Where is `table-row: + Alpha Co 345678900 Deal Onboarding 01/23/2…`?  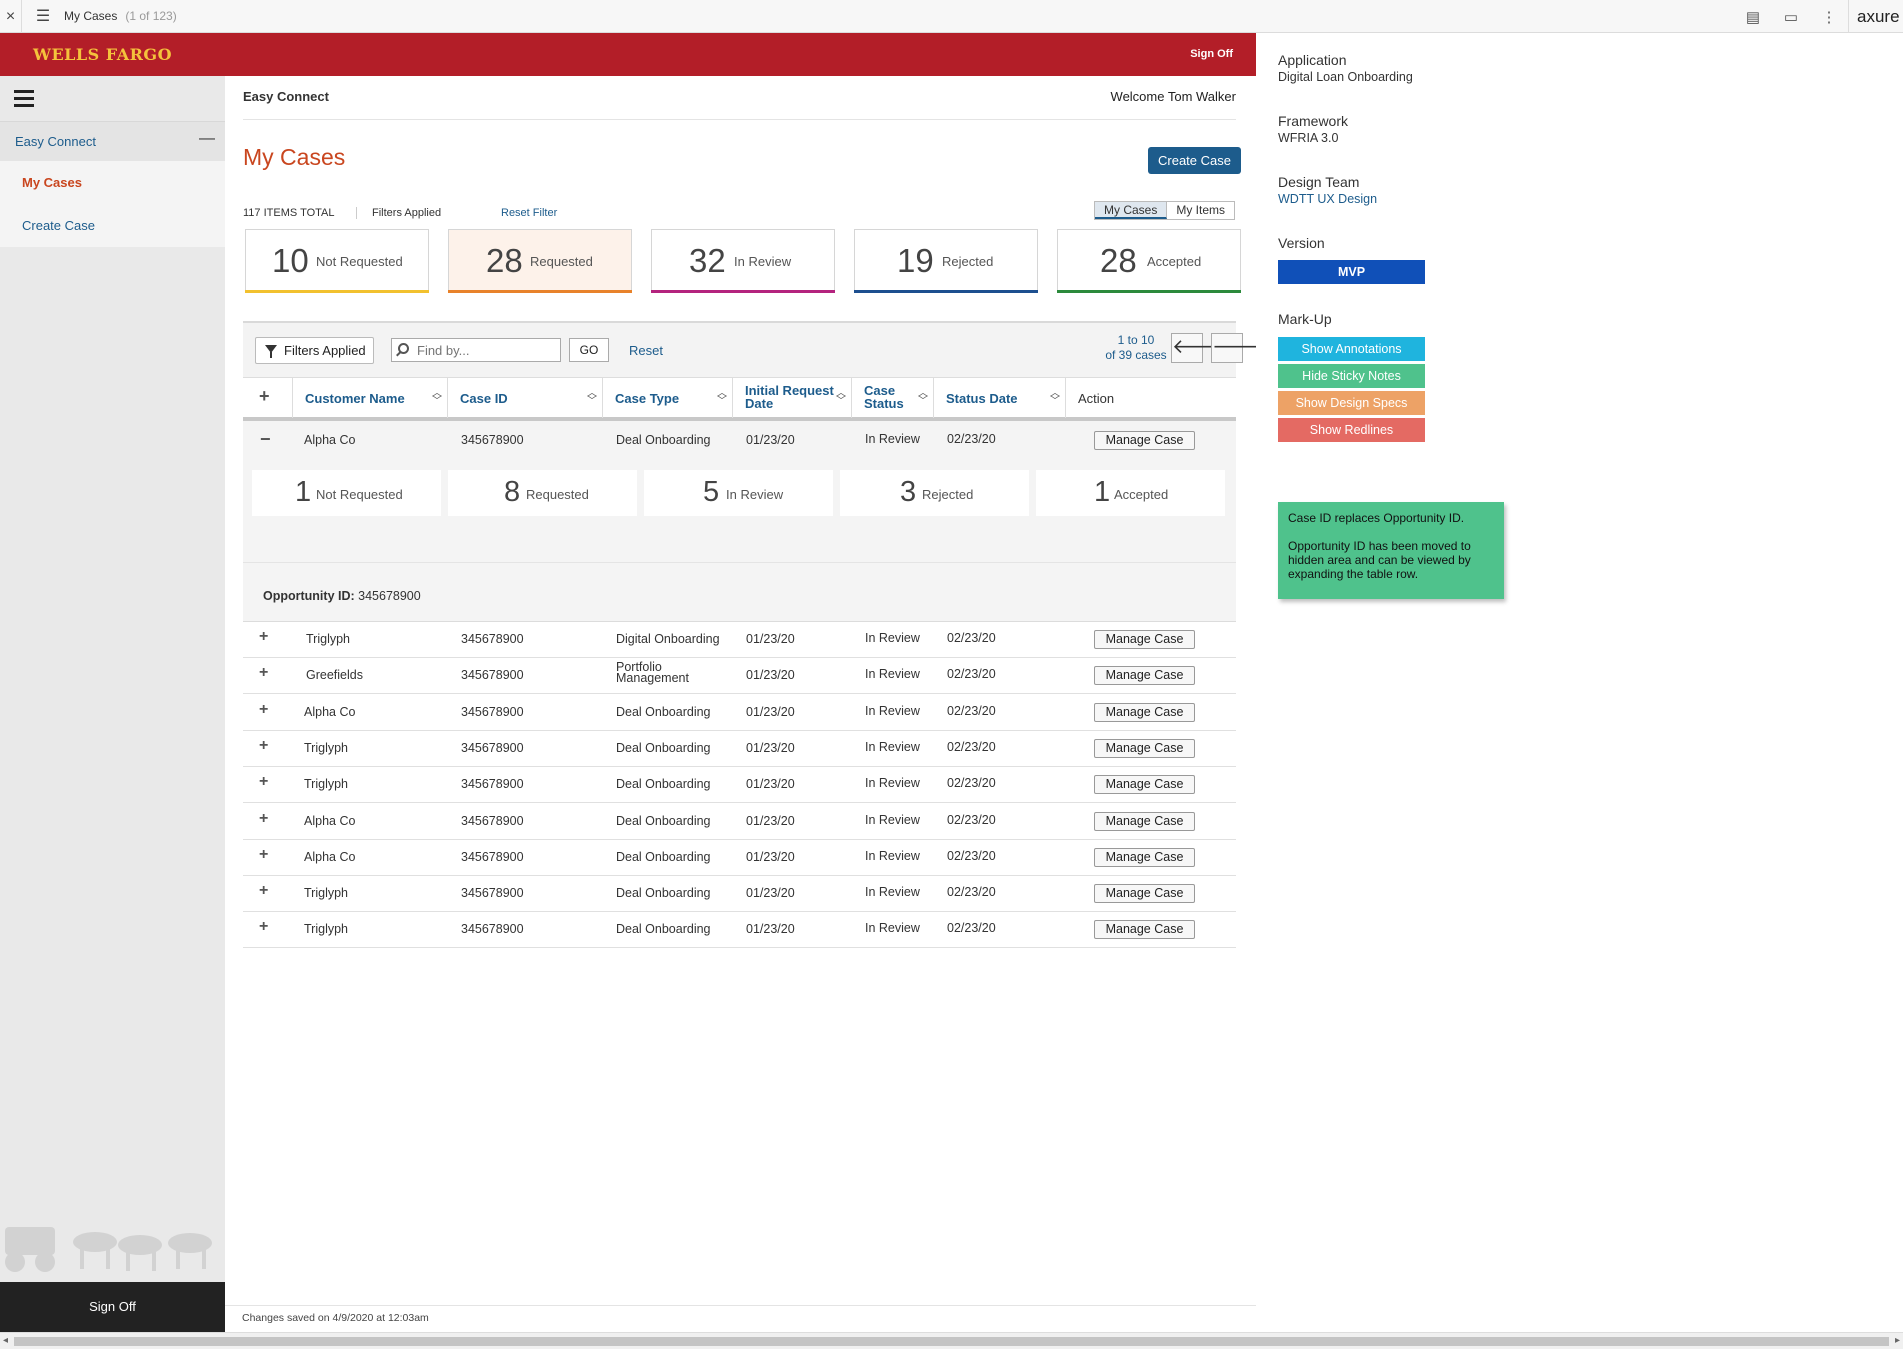 table-row: + Alpha Co 345678900 Deal Onboarding 01/23/2… is located at coordinates (739, 712).